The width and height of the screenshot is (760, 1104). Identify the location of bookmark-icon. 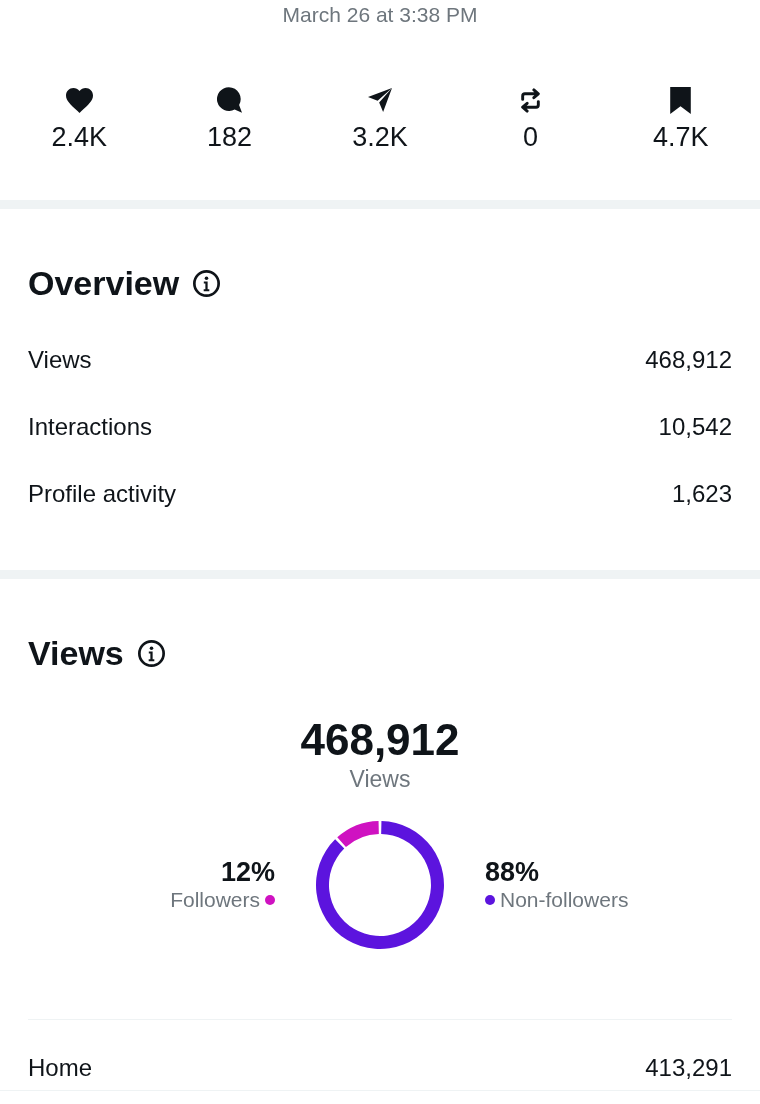
(681, 100).